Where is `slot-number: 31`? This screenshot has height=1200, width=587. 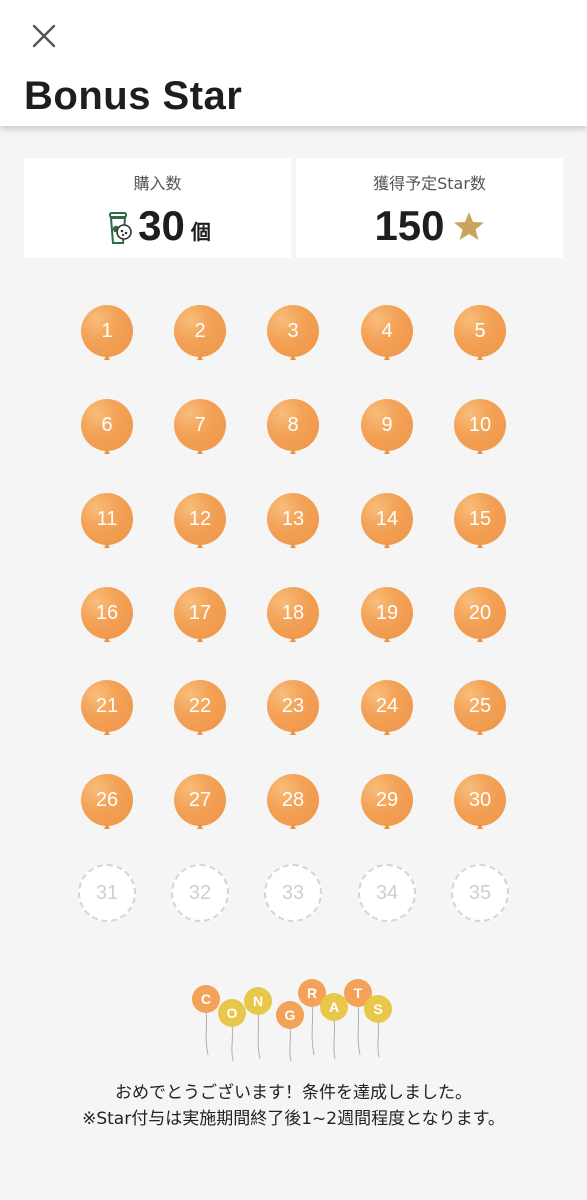 slot-number: 31 is located at coordinates (107, 892).